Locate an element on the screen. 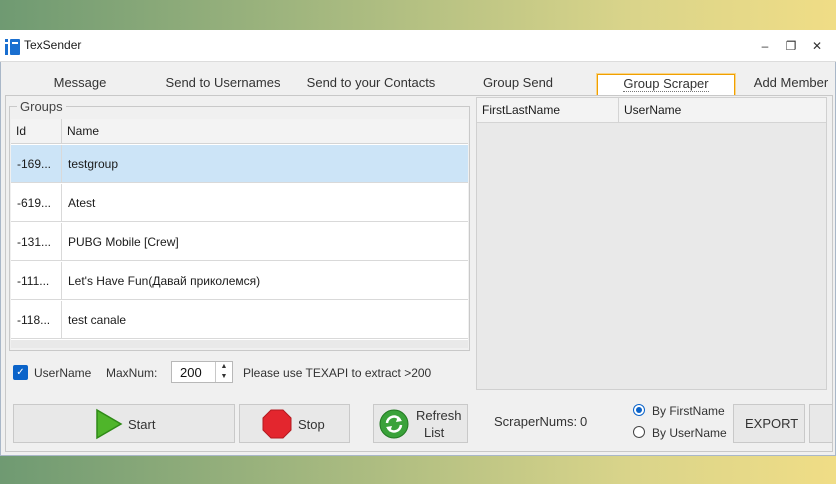  tab-message: Message is located at coordinates (80, 85).